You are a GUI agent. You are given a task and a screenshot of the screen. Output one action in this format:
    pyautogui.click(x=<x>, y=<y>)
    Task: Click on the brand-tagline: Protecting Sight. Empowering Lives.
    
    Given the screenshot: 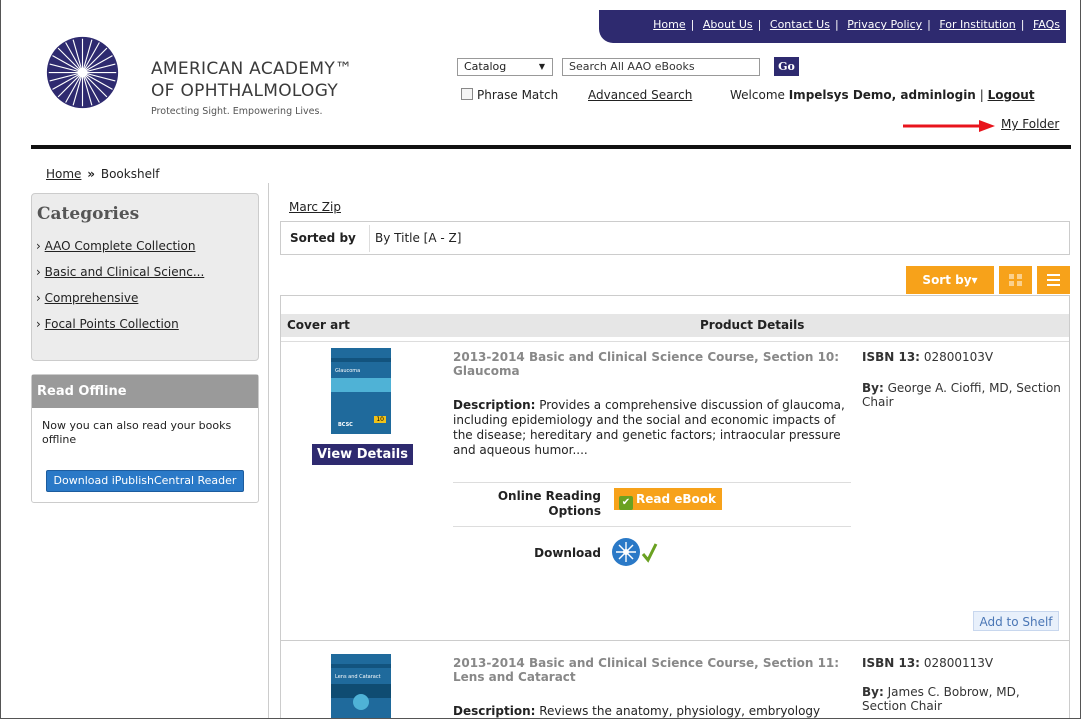 What is the action you would take?
    pyautogui.click(x=237, y=111)
    